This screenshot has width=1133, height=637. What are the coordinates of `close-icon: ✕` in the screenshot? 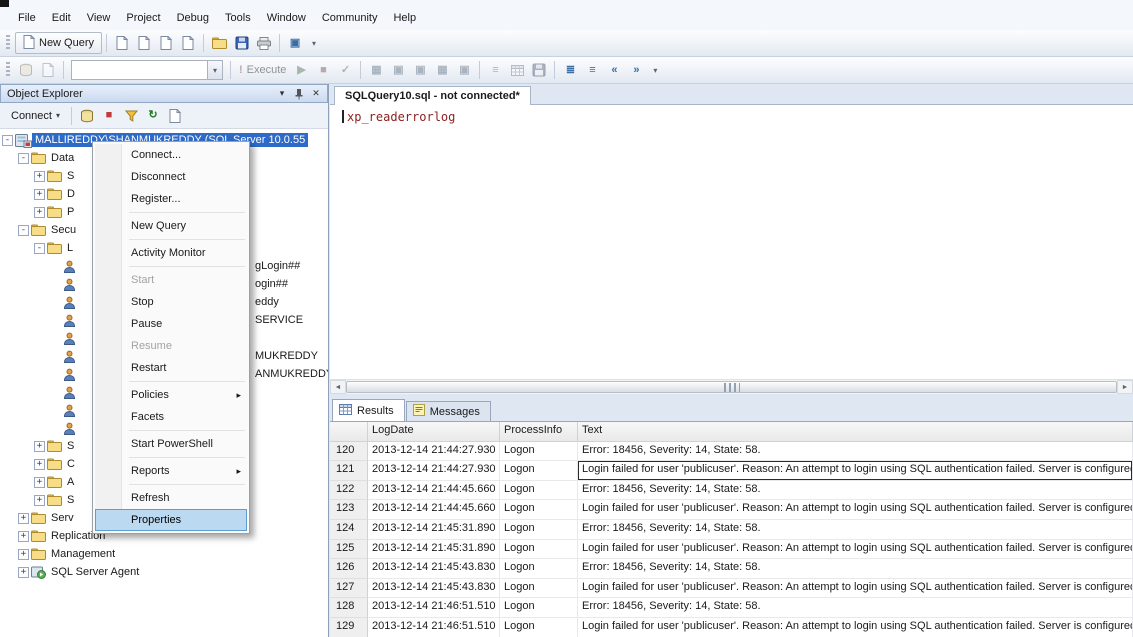 It's located at (316, 94).